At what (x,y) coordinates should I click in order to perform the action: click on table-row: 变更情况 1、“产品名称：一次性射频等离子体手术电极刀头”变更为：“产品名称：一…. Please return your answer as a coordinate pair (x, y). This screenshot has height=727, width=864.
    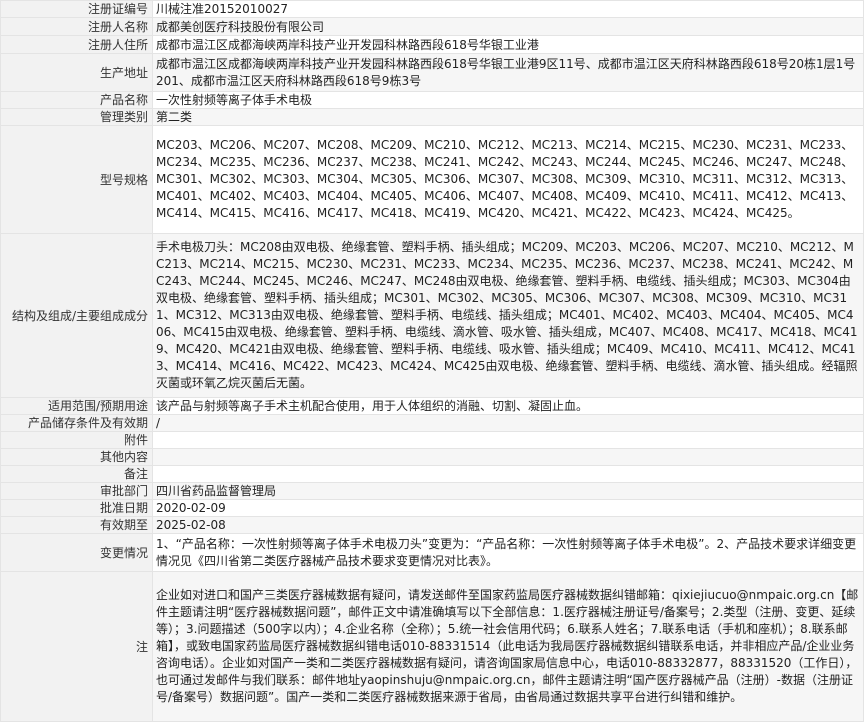
    Looking at the image, I should click on (432, 552).